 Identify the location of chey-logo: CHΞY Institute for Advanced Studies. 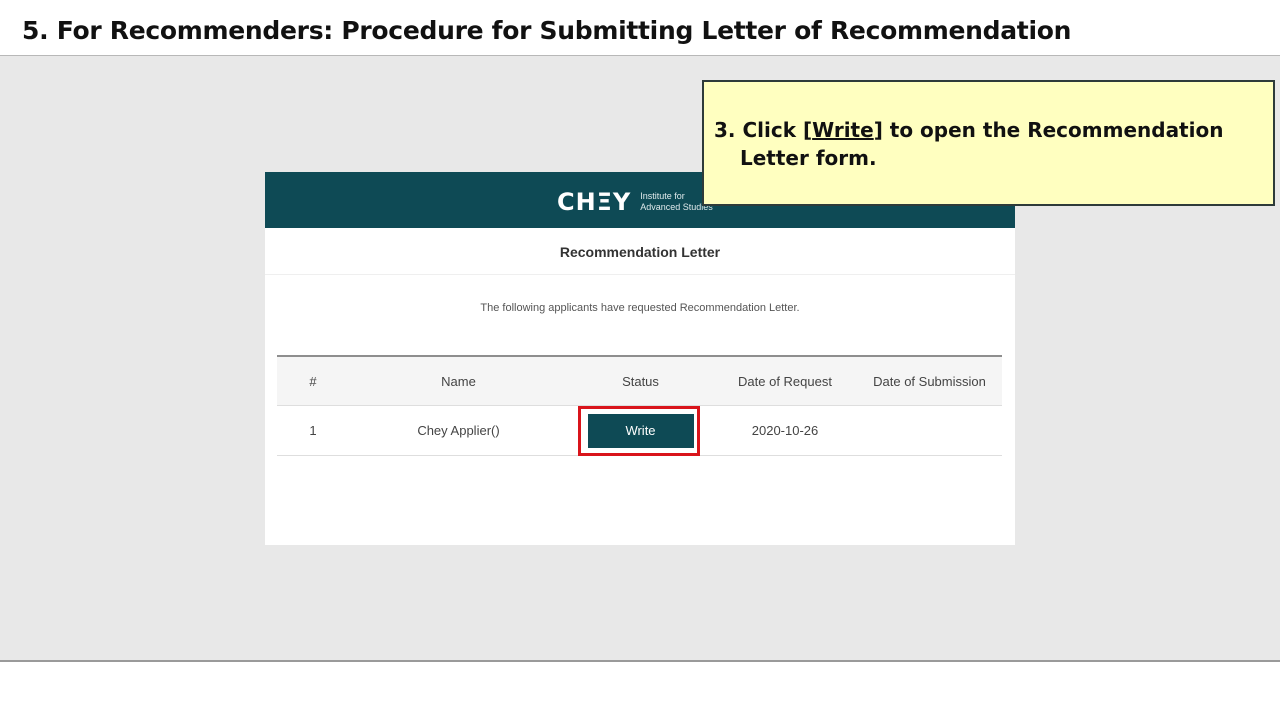
(635, 202).